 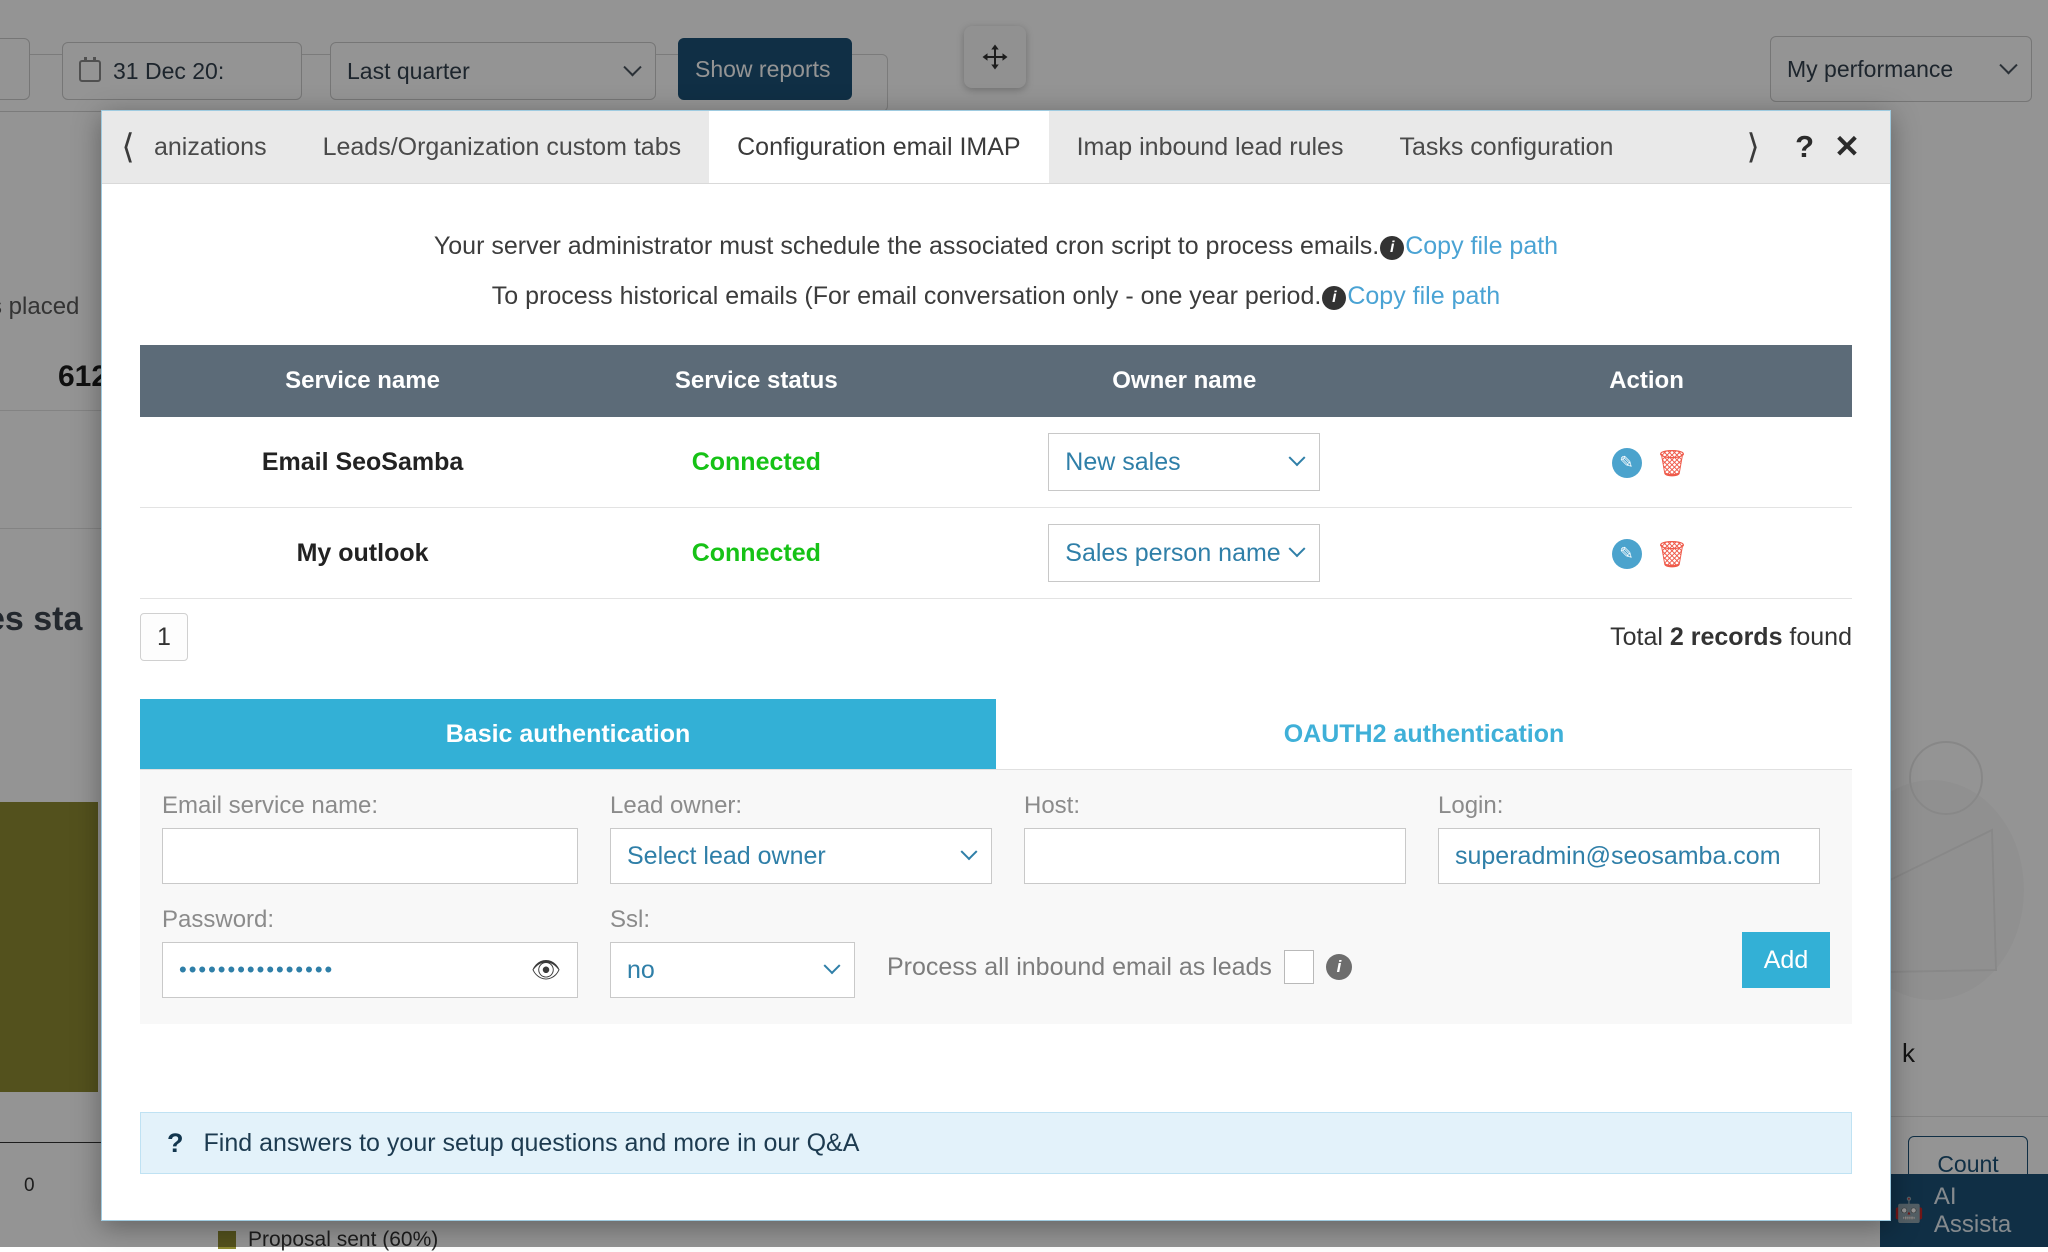 What do you see at coordinates (362, 553) in the screenshot?
I see `cell-service-name: My outlook` at bounding box center [362, 553].